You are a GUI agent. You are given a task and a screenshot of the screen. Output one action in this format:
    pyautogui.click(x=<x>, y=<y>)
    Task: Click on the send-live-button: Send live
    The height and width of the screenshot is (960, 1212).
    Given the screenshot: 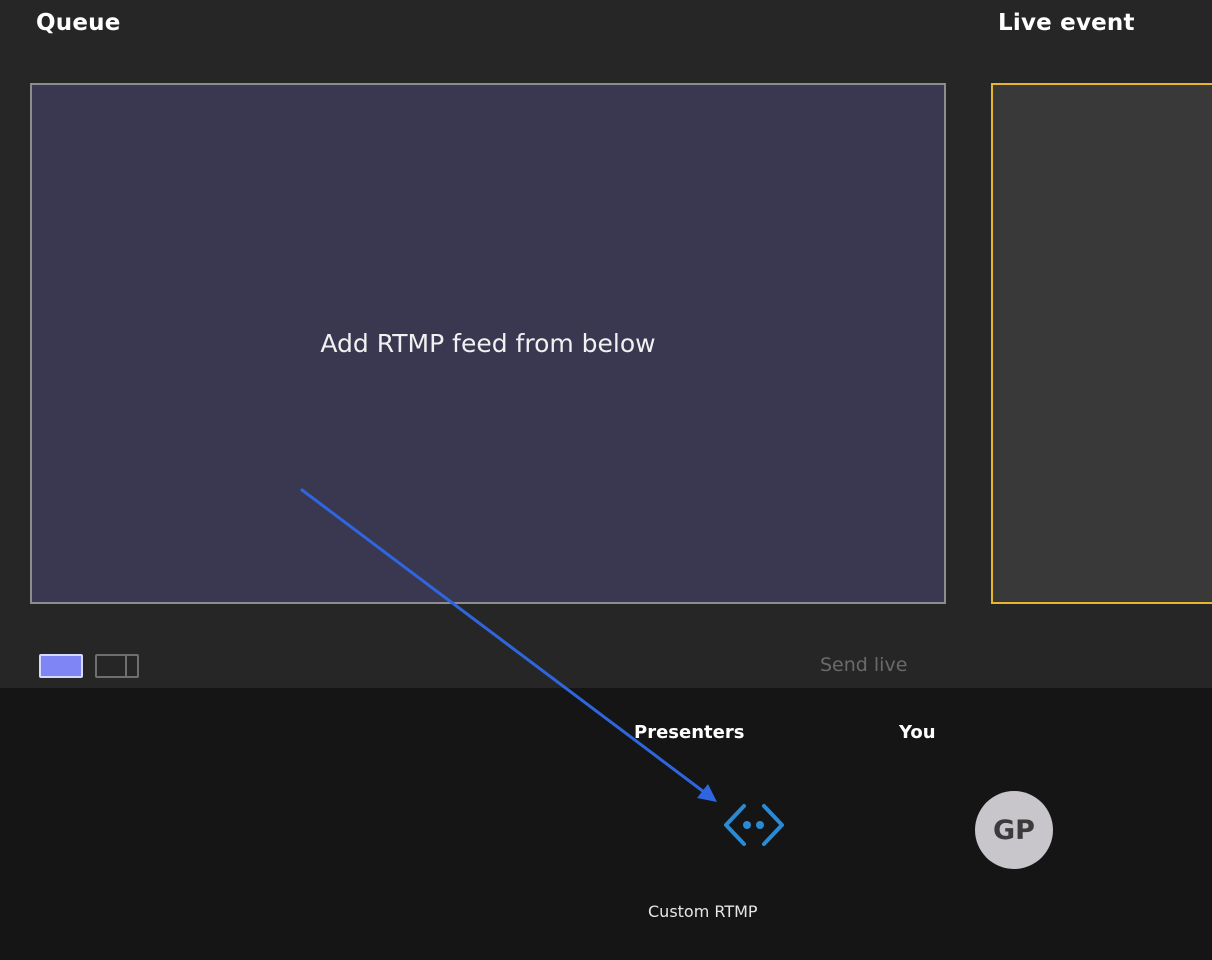 What is the action you would take?
    pyautogui.click(x=863, y=665)
    